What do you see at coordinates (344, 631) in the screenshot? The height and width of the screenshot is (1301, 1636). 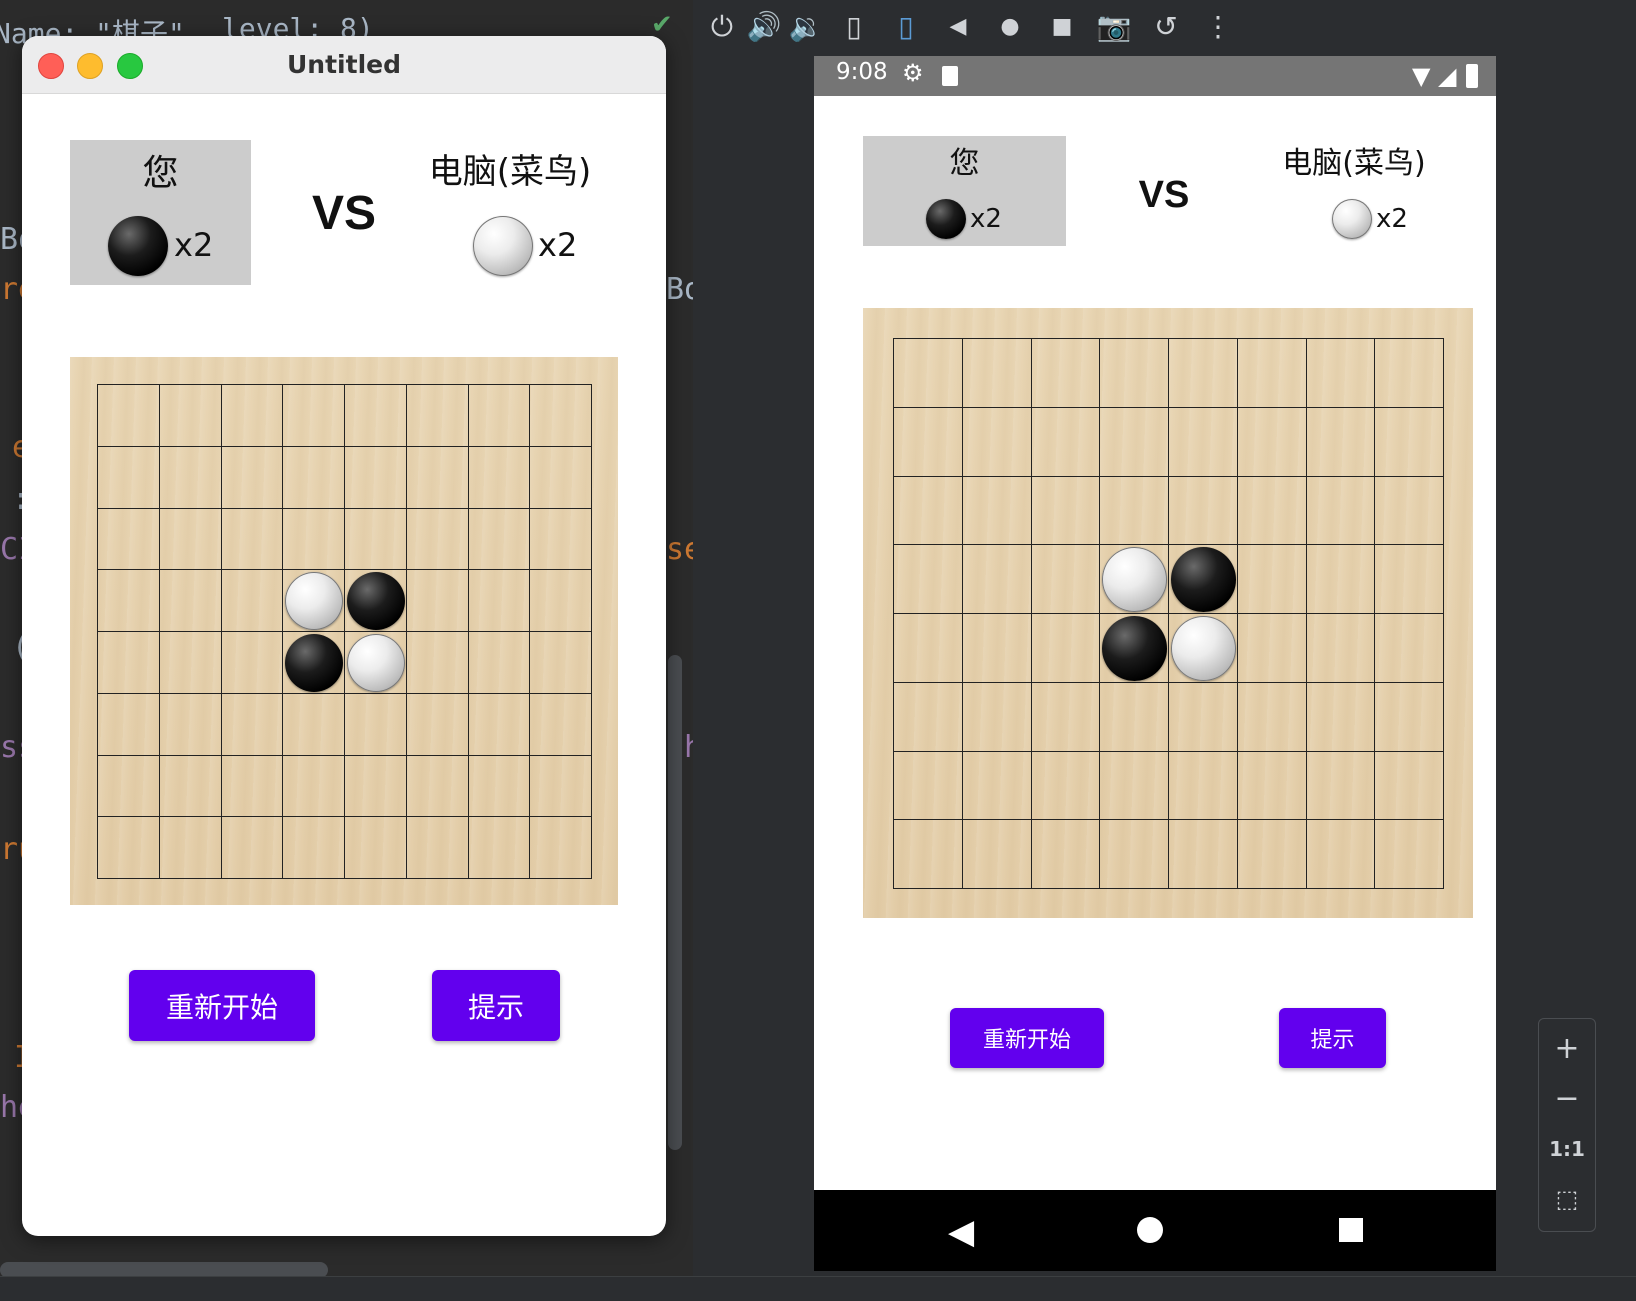 I see `game-board` at bounding box center [344, 631].